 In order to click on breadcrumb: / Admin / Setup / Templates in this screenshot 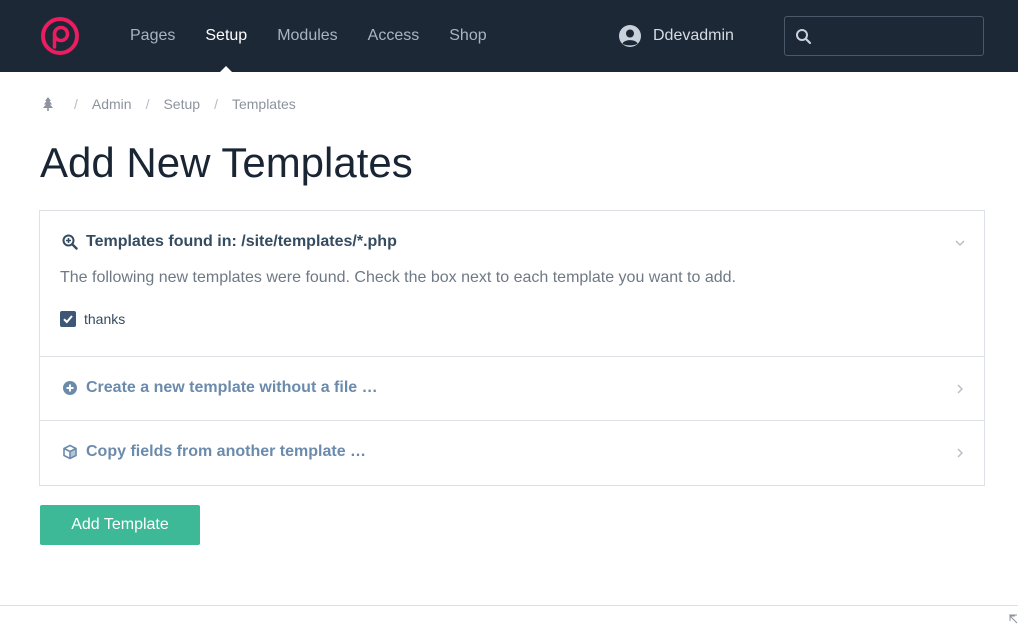, I will do `click(168, 104)`.